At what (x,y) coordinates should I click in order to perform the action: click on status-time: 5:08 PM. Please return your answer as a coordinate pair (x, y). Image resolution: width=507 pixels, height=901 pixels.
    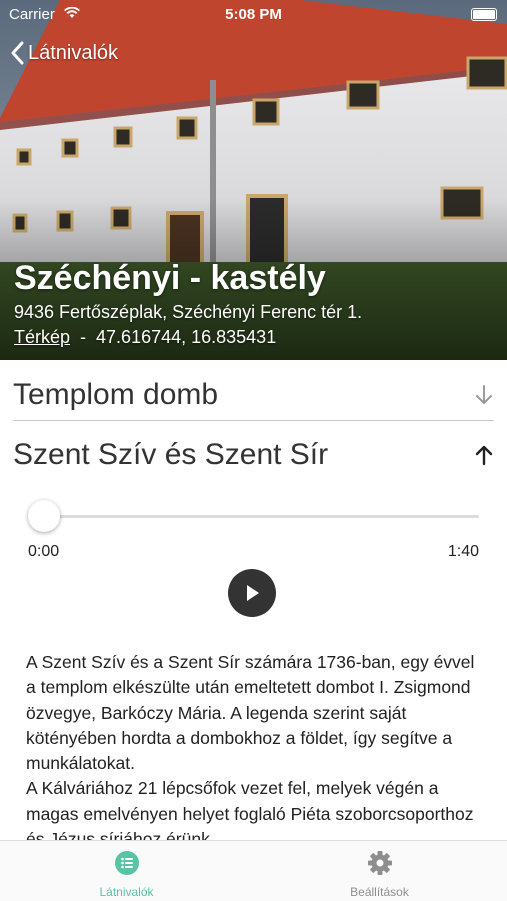
    Looking at the image, I should click on (253, 14).